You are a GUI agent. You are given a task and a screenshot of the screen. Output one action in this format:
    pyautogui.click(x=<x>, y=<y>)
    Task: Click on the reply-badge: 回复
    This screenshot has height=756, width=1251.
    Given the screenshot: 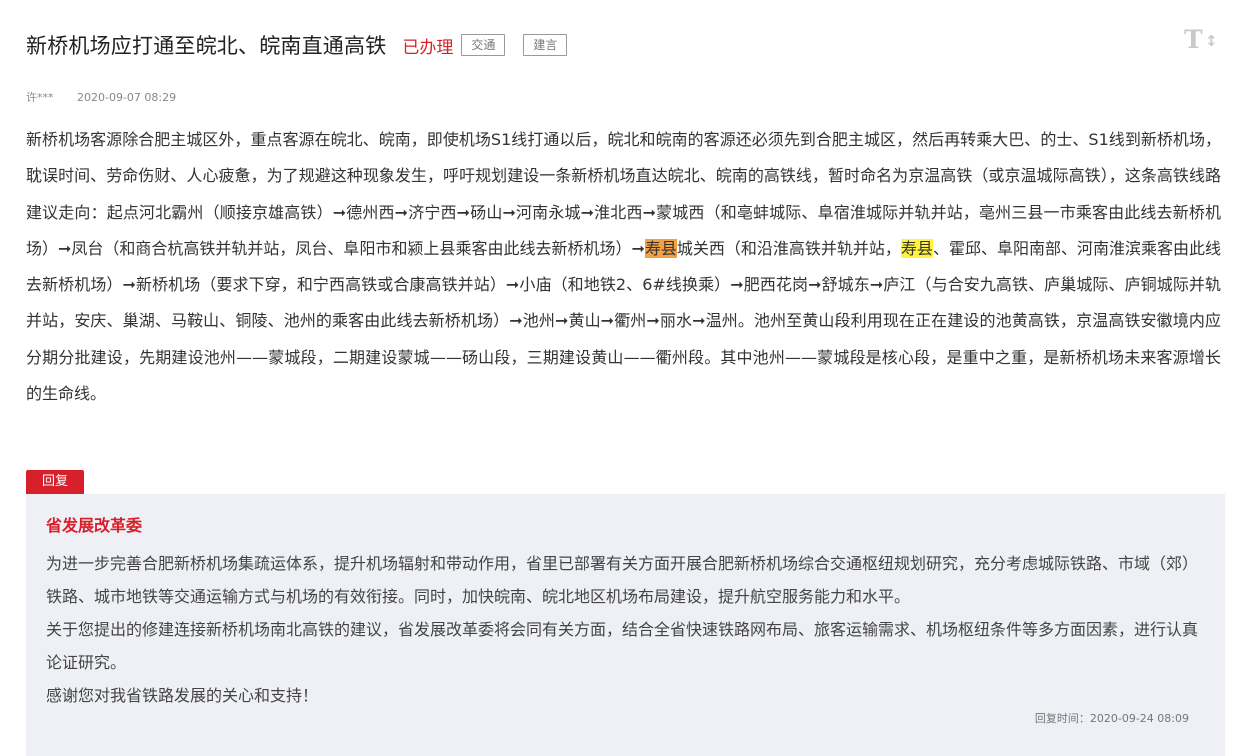 What is the action you would take?
    pyautogui.click(x=55, y=482)
    